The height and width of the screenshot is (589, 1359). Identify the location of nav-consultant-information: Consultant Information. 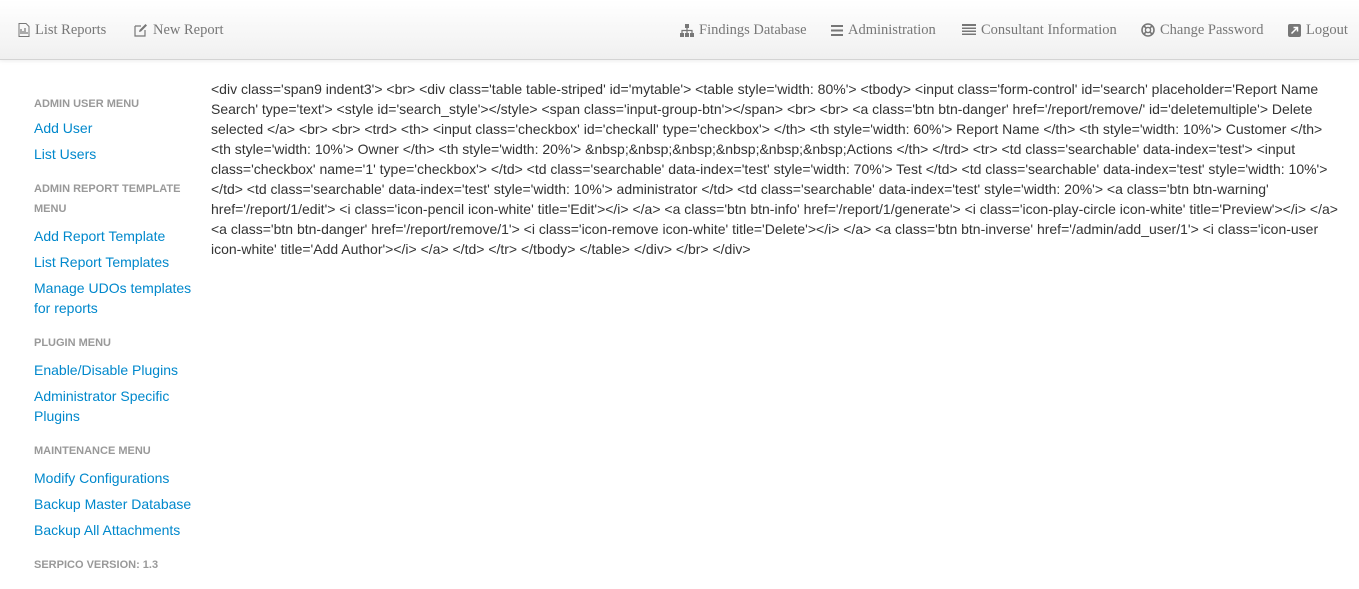
(1039, 30).